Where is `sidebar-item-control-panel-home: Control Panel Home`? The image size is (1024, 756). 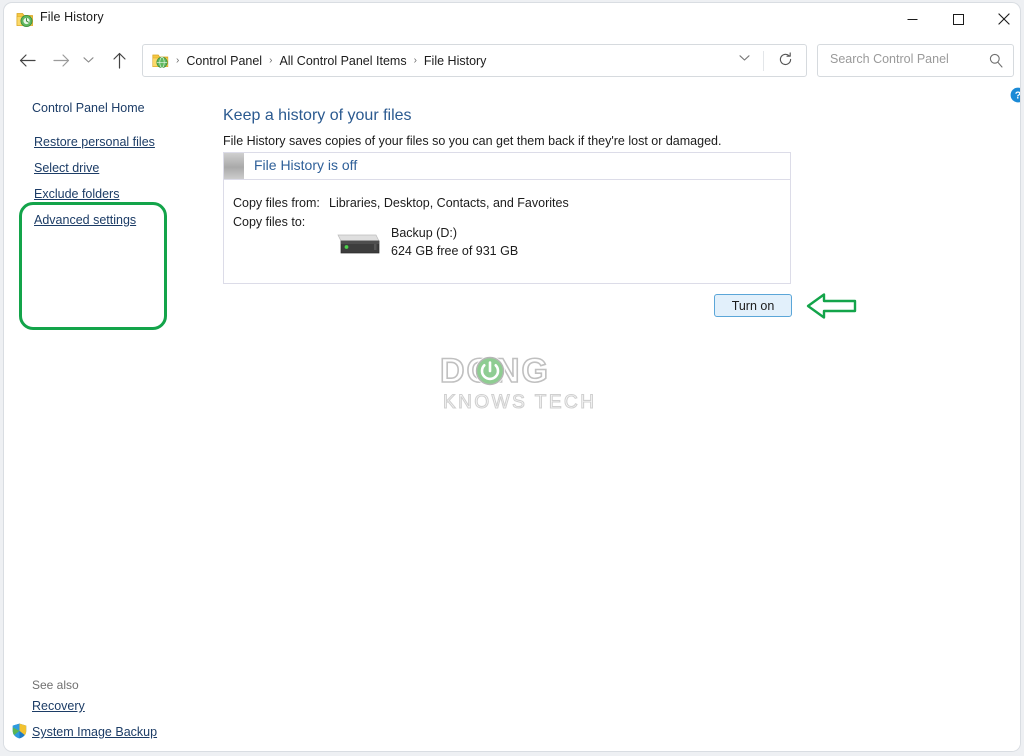
sidebar-item-control-panel-home: Control Panel Home is located at coordinates (88, 108).